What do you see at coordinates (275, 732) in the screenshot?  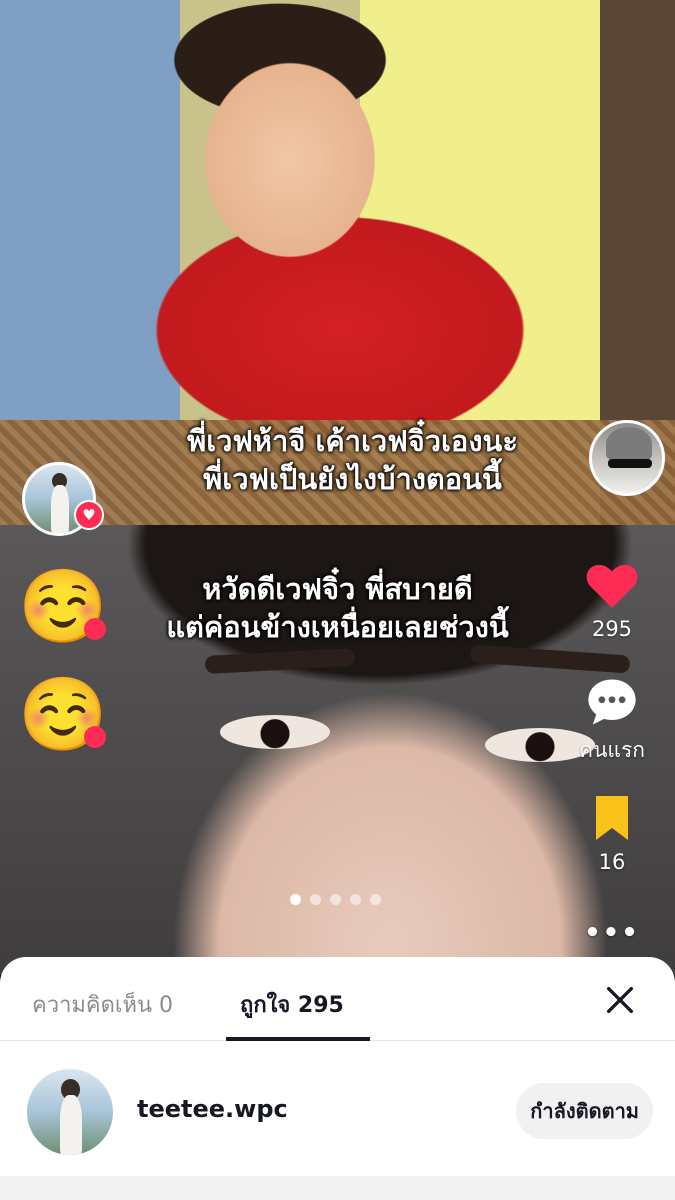 I see `photo-eye-left` at bounding box center [275, 732].